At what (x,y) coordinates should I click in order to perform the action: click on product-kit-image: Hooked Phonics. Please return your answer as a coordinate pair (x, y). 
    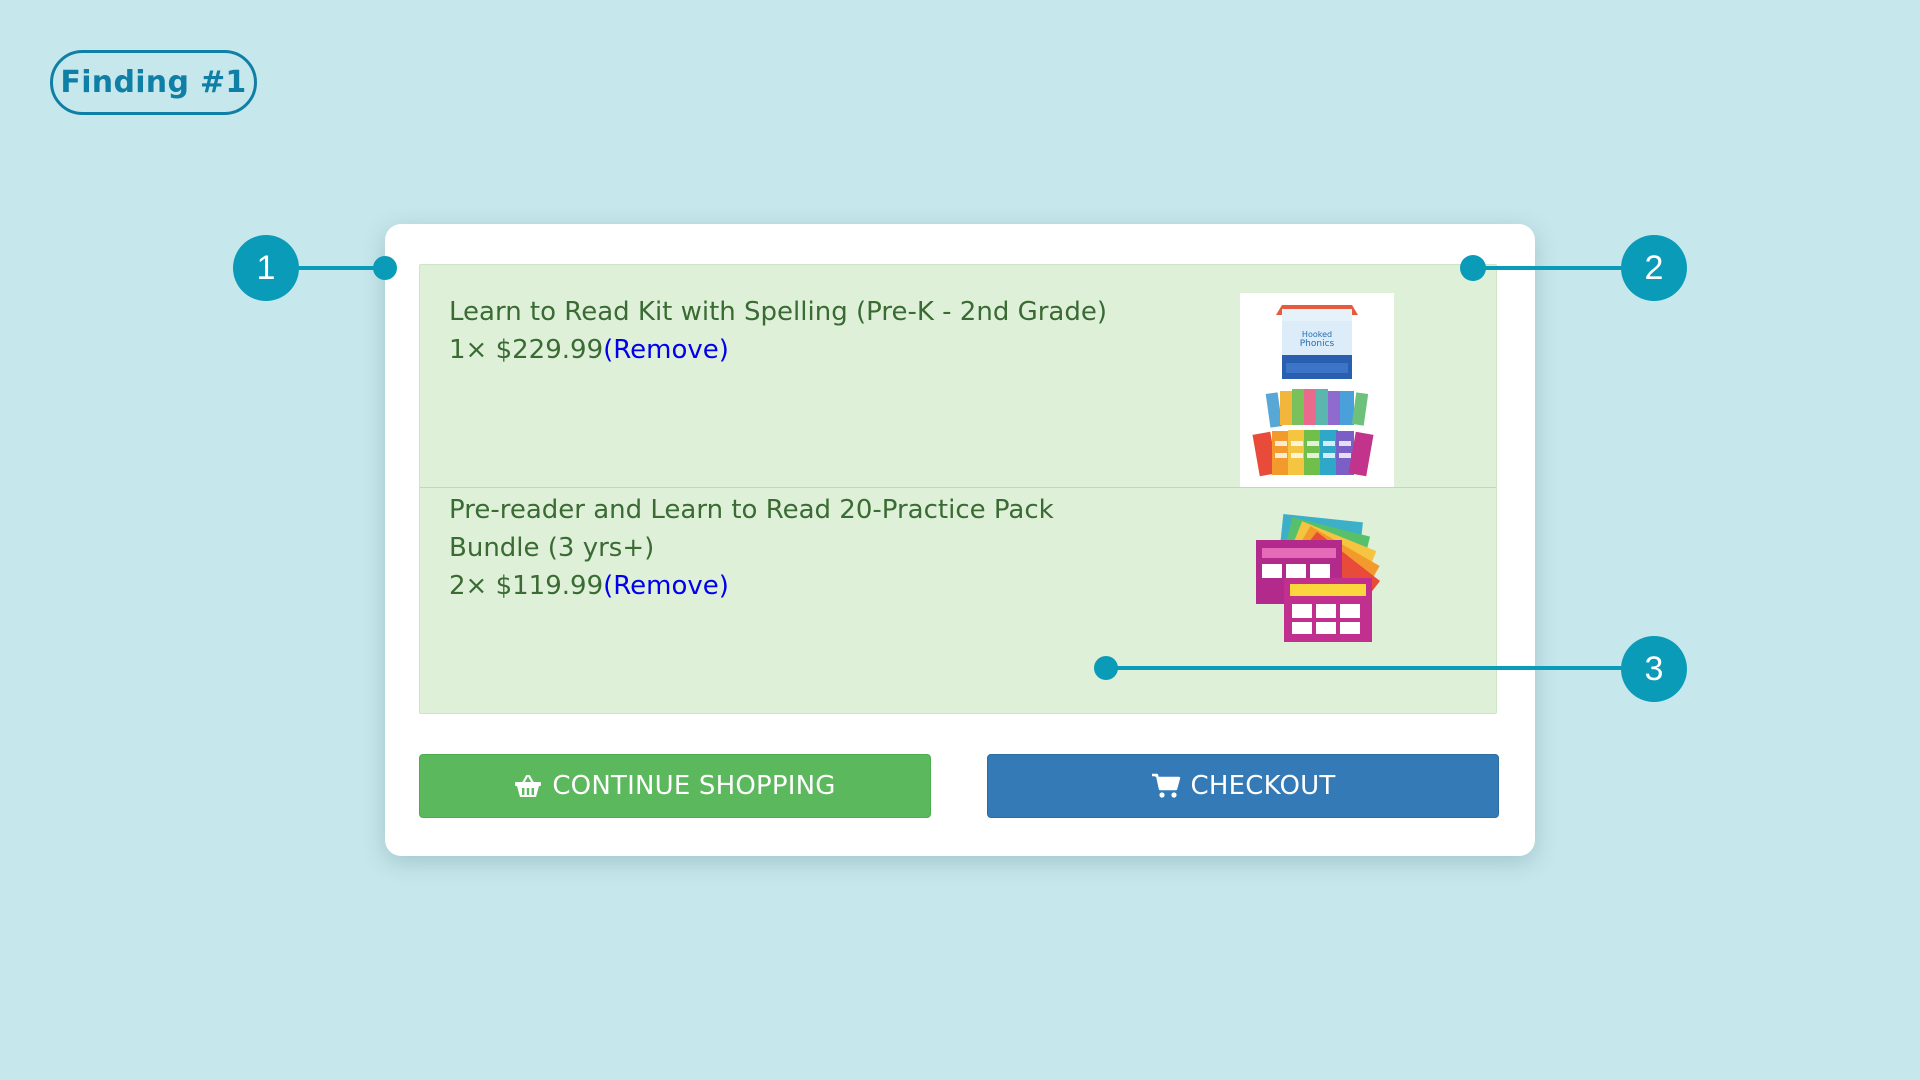
    Looking at the image, I should click on (1317, 390).